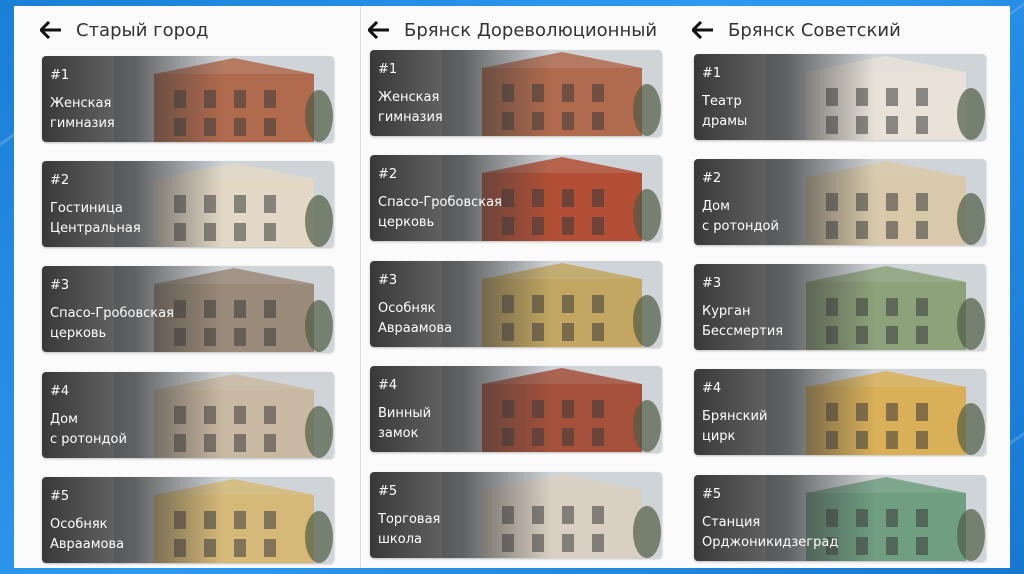 Image resolution: width=1024 pixels, height=574 pixels. Describe the element at coordinates (531, 30) in the screenshot. I see `column-title: Брянск Дореволюционный` at that location.